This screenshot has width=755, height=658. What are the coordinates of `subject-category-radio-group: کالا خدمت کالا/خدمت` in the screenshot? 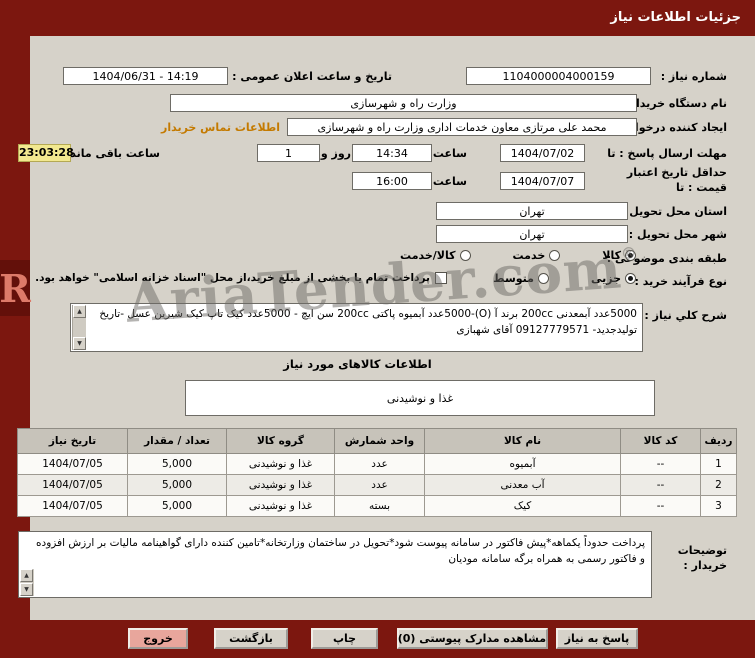 It's located at (518, 255).